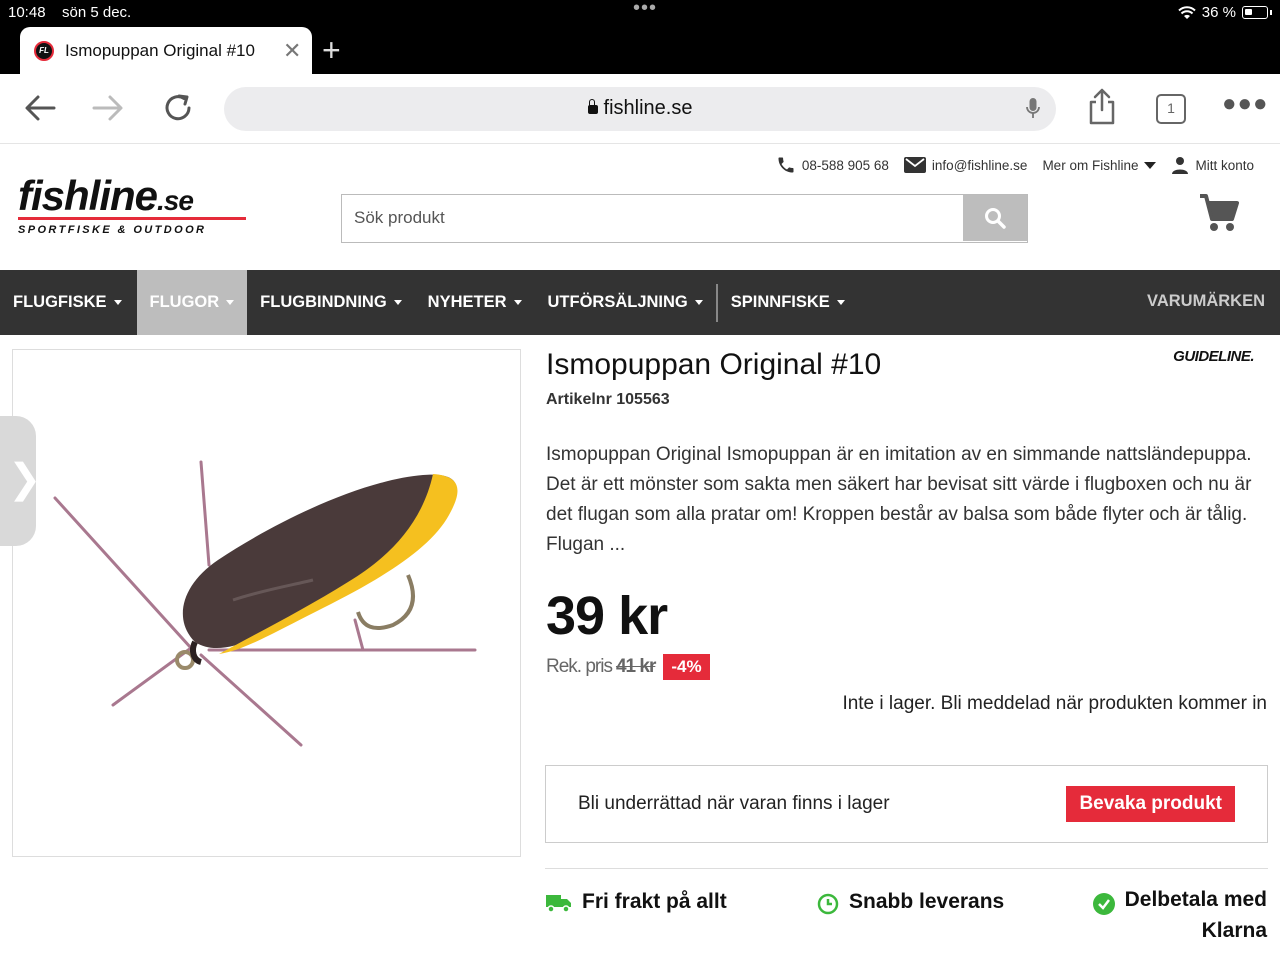 This screenshot has width=1280, height=960. What do you see at coordinates (828, 904) in the screenshot?
I see `clock-icon` at bounding box center [828, 904].